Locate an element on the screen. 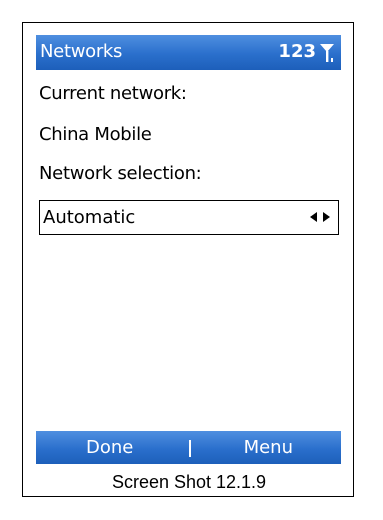  done-softkey: Done is located at coordinates (109, 447).